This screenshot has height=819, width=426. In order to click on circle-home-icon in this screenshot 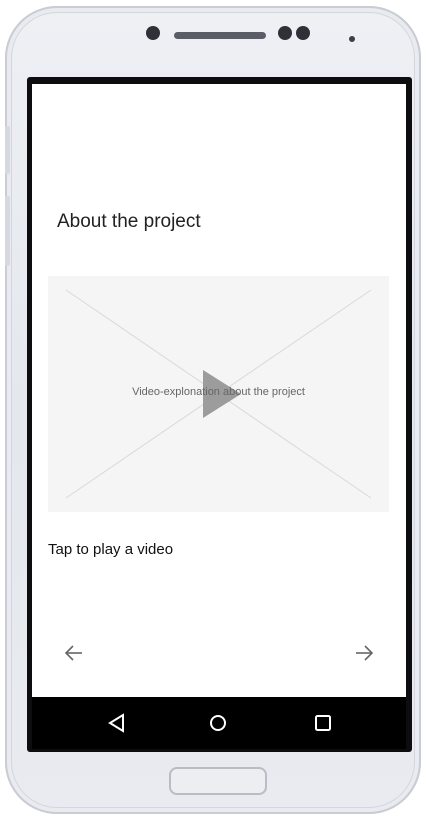, I will do `click(218, 723)`.